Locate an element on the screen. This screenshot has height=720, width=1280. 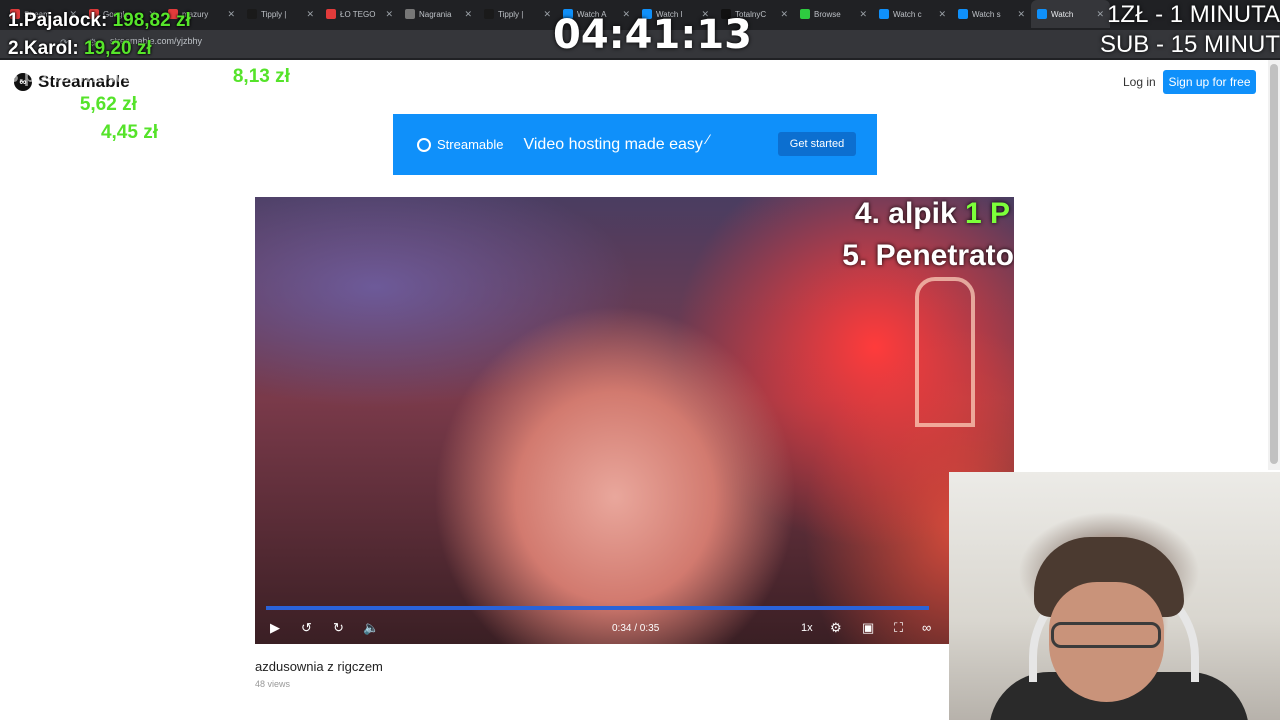
video-overlay-line-2: 5. Penetrato is located at coordinates (928, 255).